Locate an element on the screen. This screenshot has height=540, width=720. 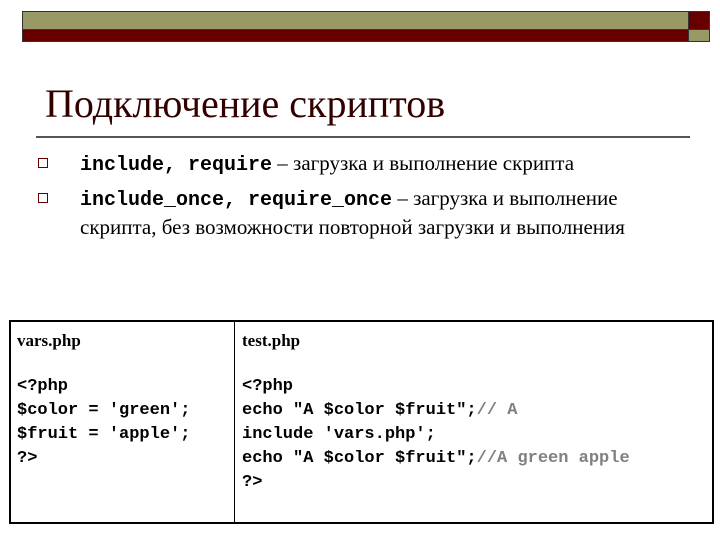
code-line: echo "A $color $fruit";// A is located at coordinates (474, 411).